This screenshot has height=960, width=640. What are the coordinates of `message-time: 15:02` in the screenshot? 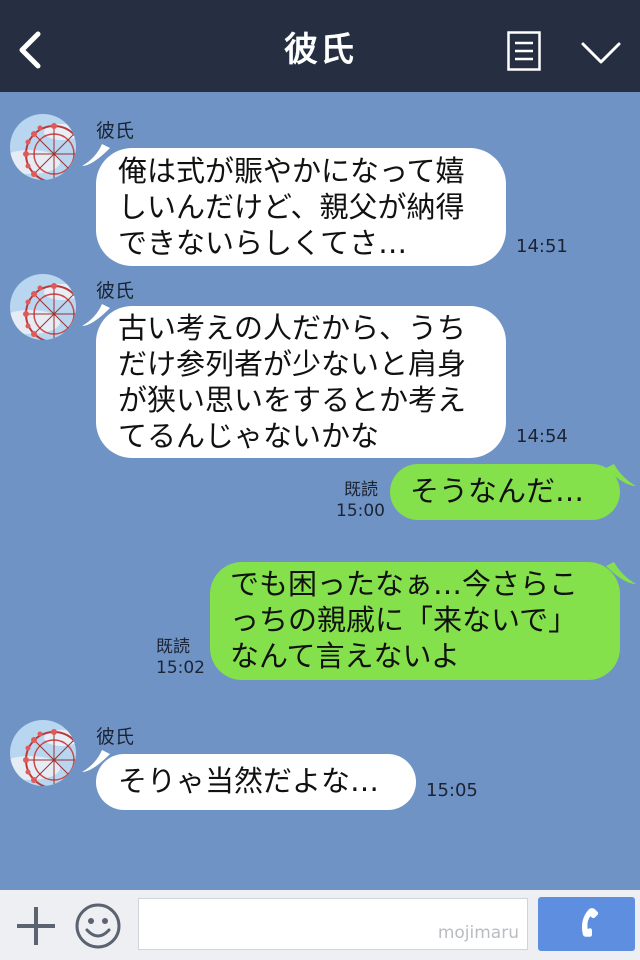 It's located at (180, 668).